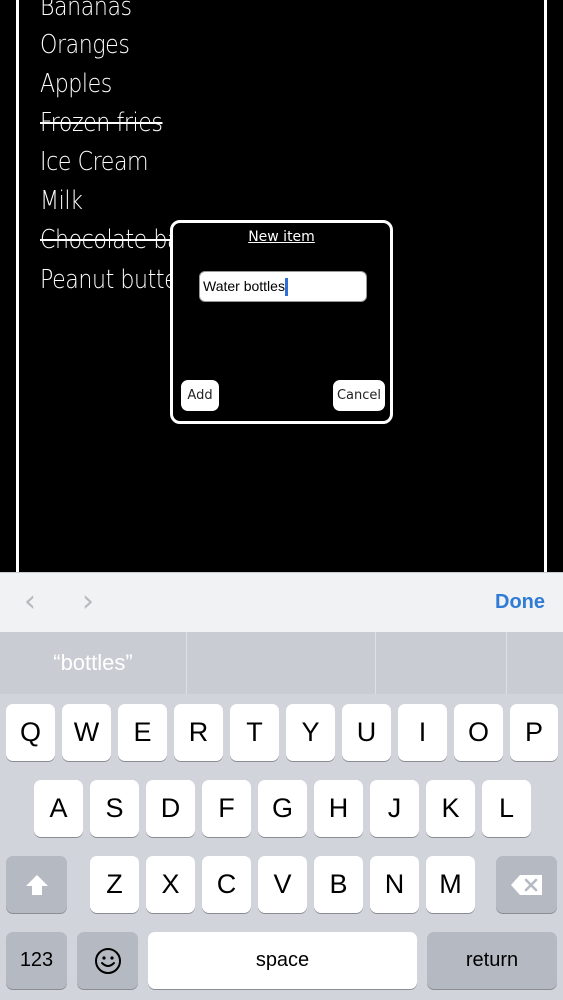 The height and width of the screenshot is (1000, 563). Describe the element at coordinates (478, 732) in the screenshot. I see `key-o: O` at that location.